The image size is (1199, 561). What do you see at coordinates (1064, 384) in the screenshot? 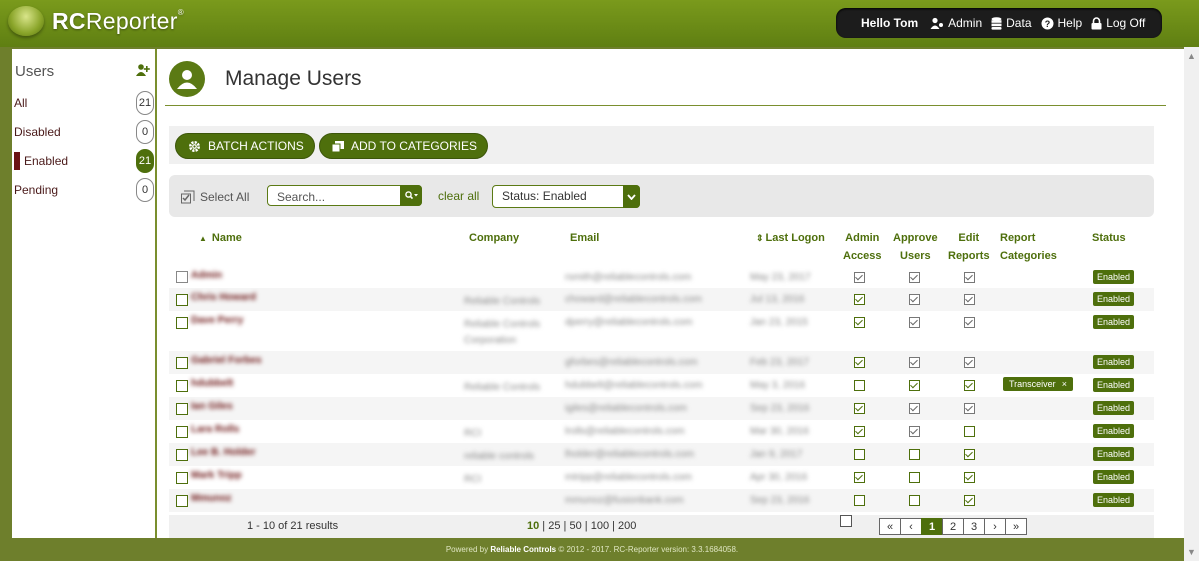
I see `remove-tag-icon: ×` at bounding box center [1064, 384].